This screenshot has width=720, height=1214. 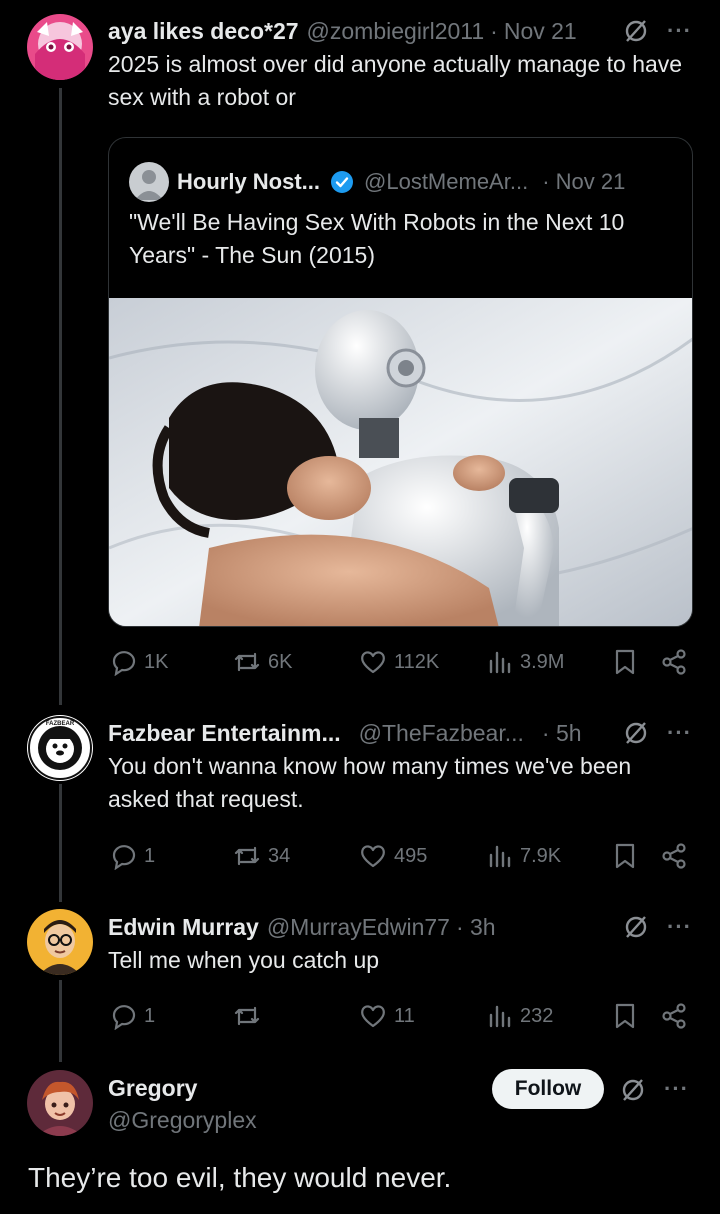 I want to click on display-name: Edwin Murray, so click(x=183, y=927).